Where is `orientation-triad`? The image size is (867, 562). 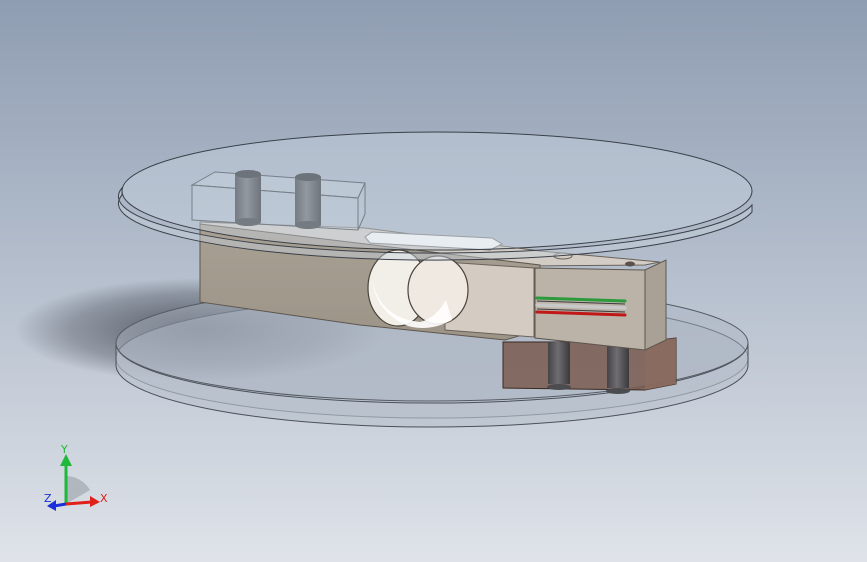
orientation-triad is located at coordinates (78, 480).